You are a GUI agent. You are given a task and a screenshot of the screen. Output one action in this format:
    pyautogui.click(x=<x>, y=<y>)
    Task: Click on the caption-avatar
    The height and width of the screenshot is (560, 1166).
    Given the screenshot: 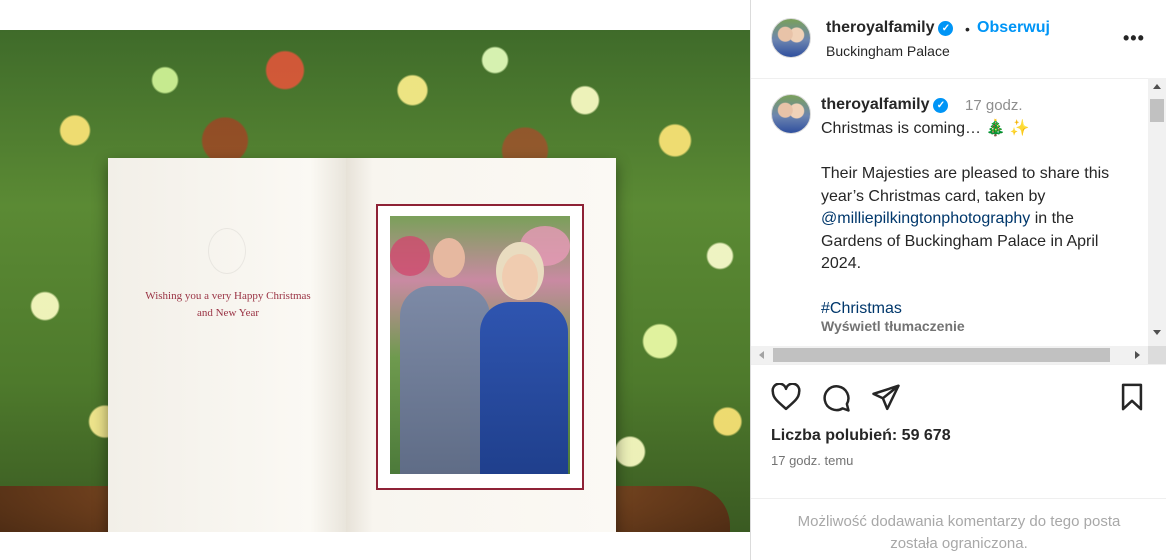 What is the action you would take?
    pyautogui.click(x=791, y=114)
    